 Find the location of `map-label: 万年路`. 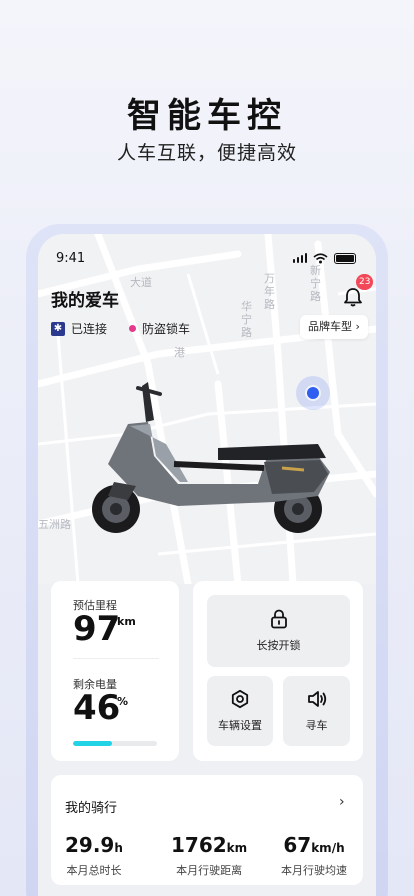

map-label: 万年路 is located at coordinates (269, 291).